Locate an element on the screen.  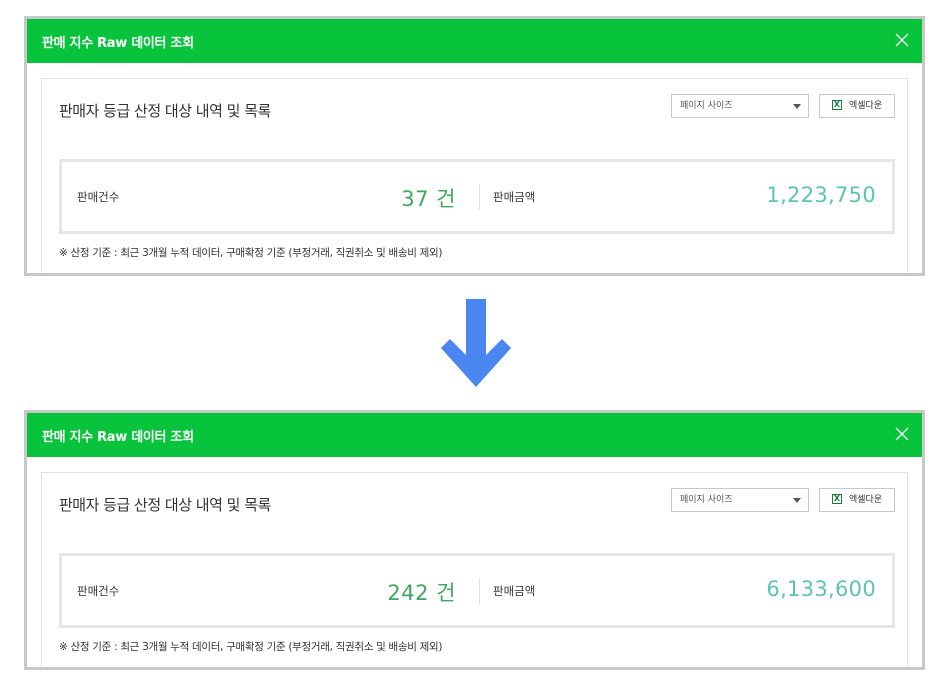
arrow-down-icon is located at coordinates (476, 343).